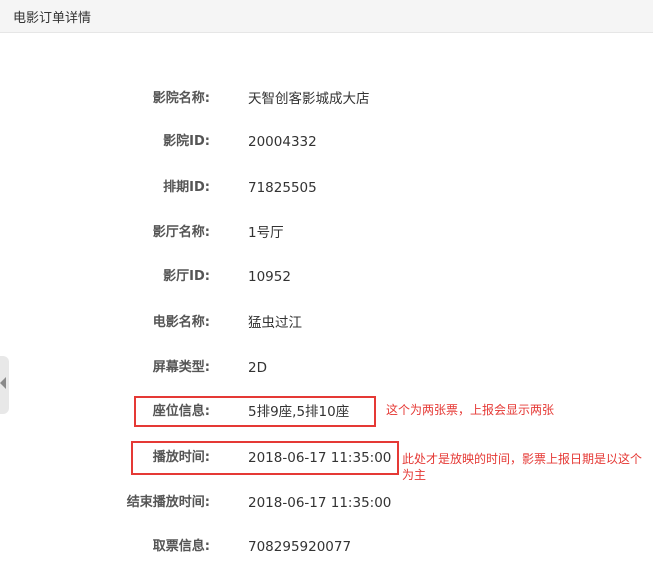 The width and height of the screenshot is (653, 564). Describe the element at coordinates (275, 323) in the screenshot. I see `detail-value: 猛虫过江` at that location.